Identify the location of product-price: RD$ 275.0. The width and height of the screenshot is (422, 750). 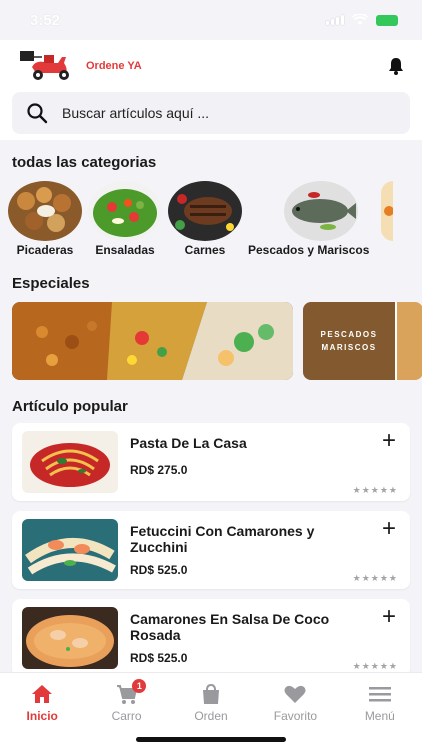
(159, 470).